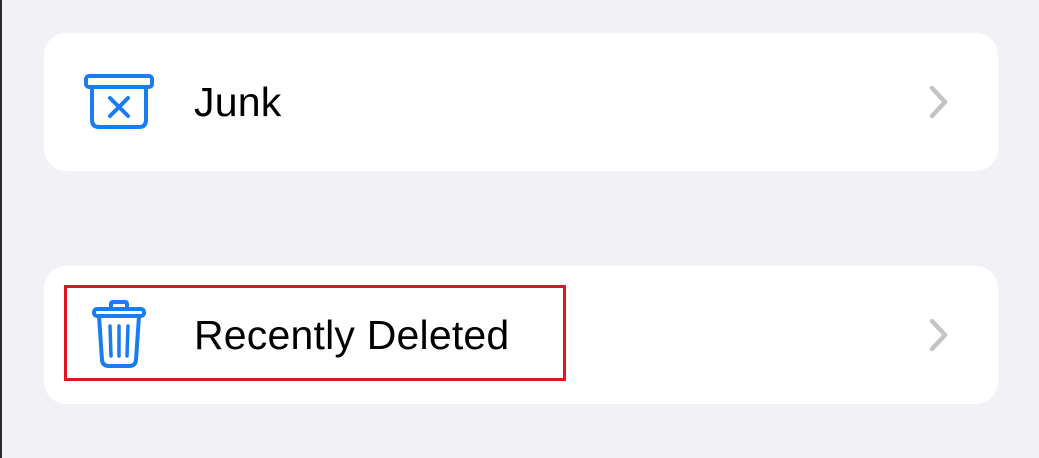  What do you see at coordinates (238, 101) in the screenshot?
I see `mailbox-label-junk: Junk` at bounding box center [238, 101].